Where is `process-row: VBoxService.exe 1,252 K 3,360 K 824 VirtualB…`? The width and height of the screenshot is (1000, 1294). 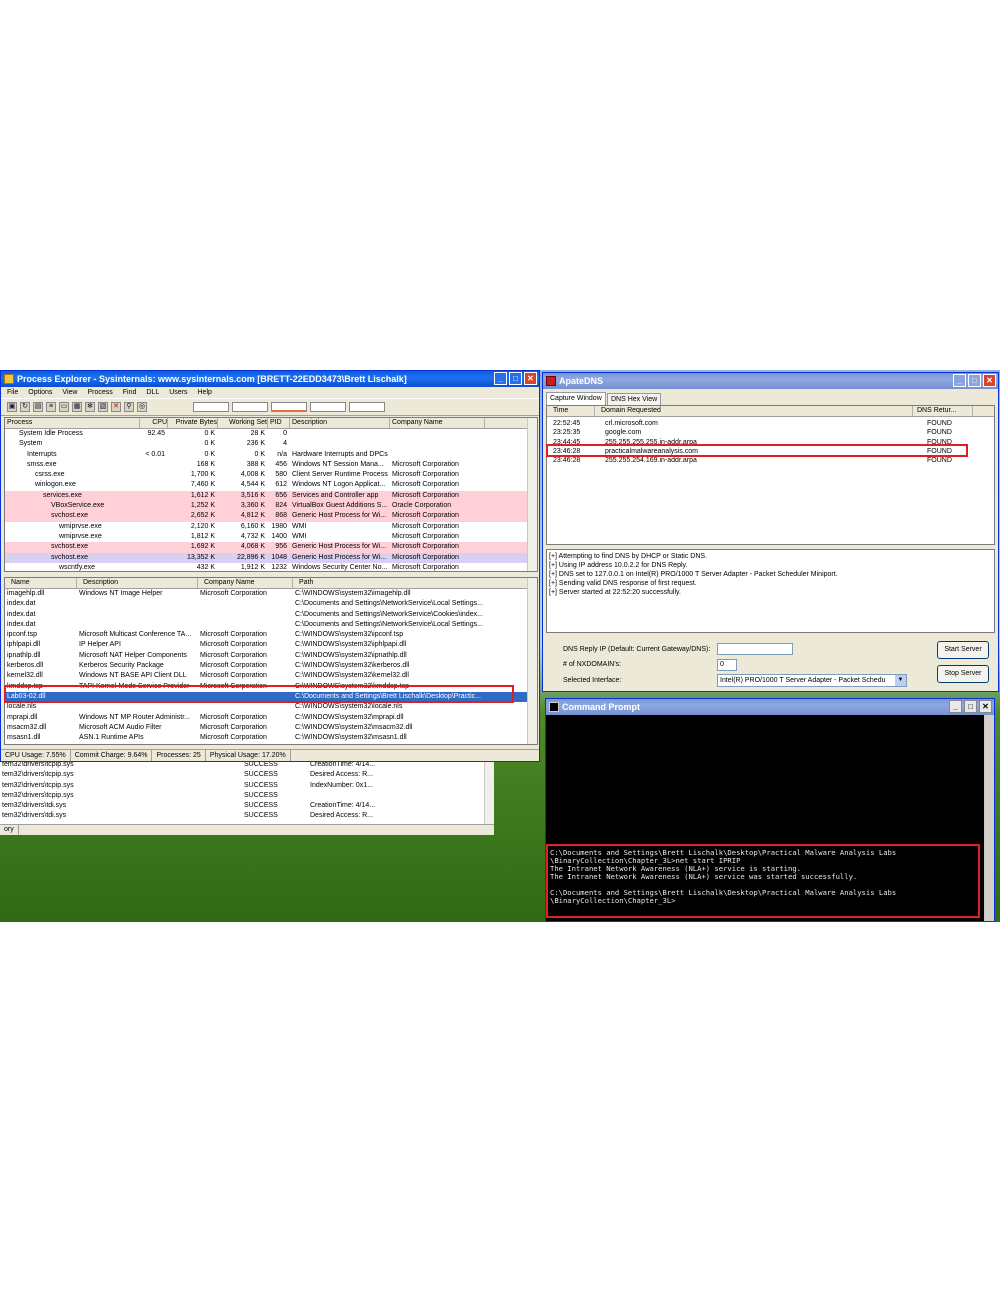
process-row: VBoxService.exe 1,252 K 3,360 K 824 VirtualB… is located at coordinates (271, 506).